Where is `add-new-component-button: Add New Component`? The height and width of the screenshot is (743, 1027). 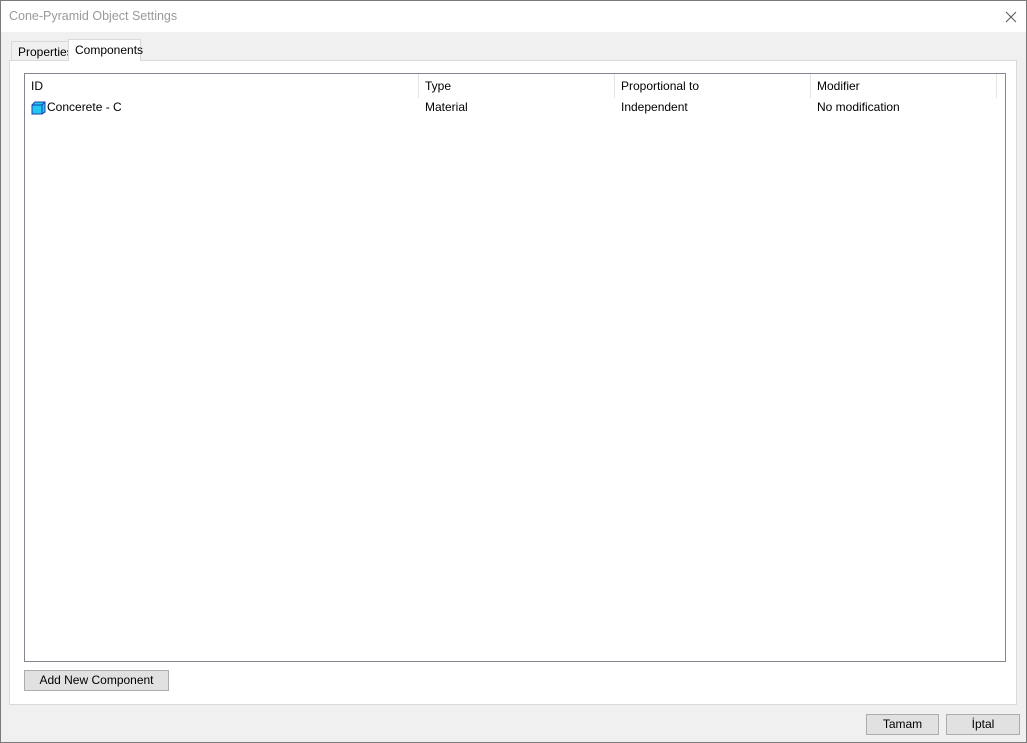
add-new-component-button: Add New Component is located at coordinates (96, 680).